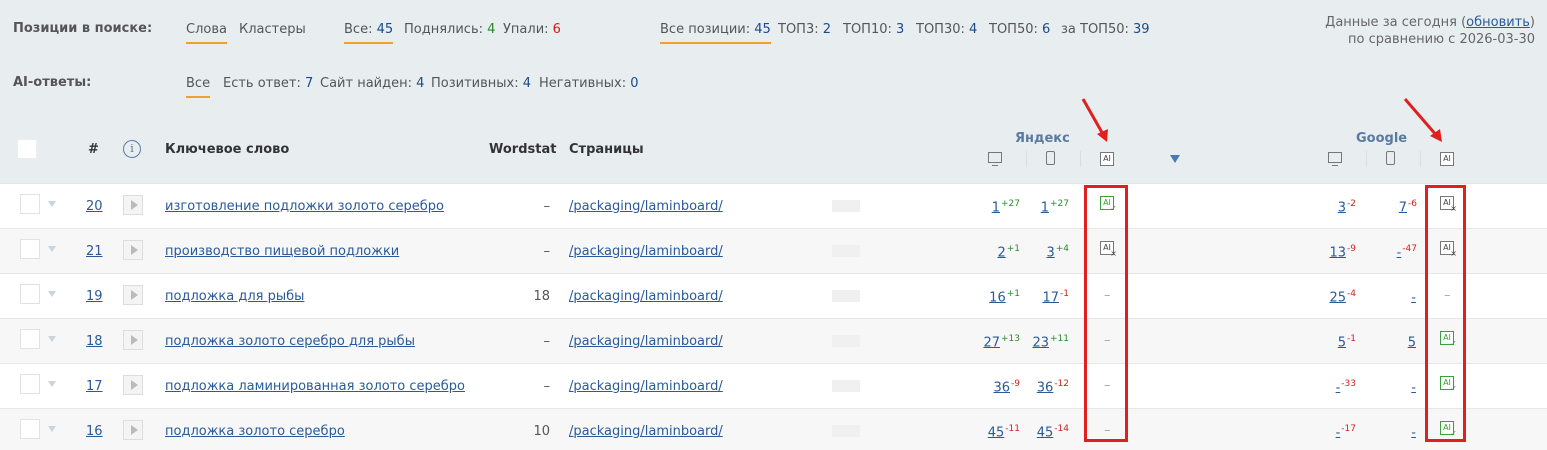 The height and width of the screenshot is (450, 1547). I want to click on has-answer-count: 7, so click(309, 83).